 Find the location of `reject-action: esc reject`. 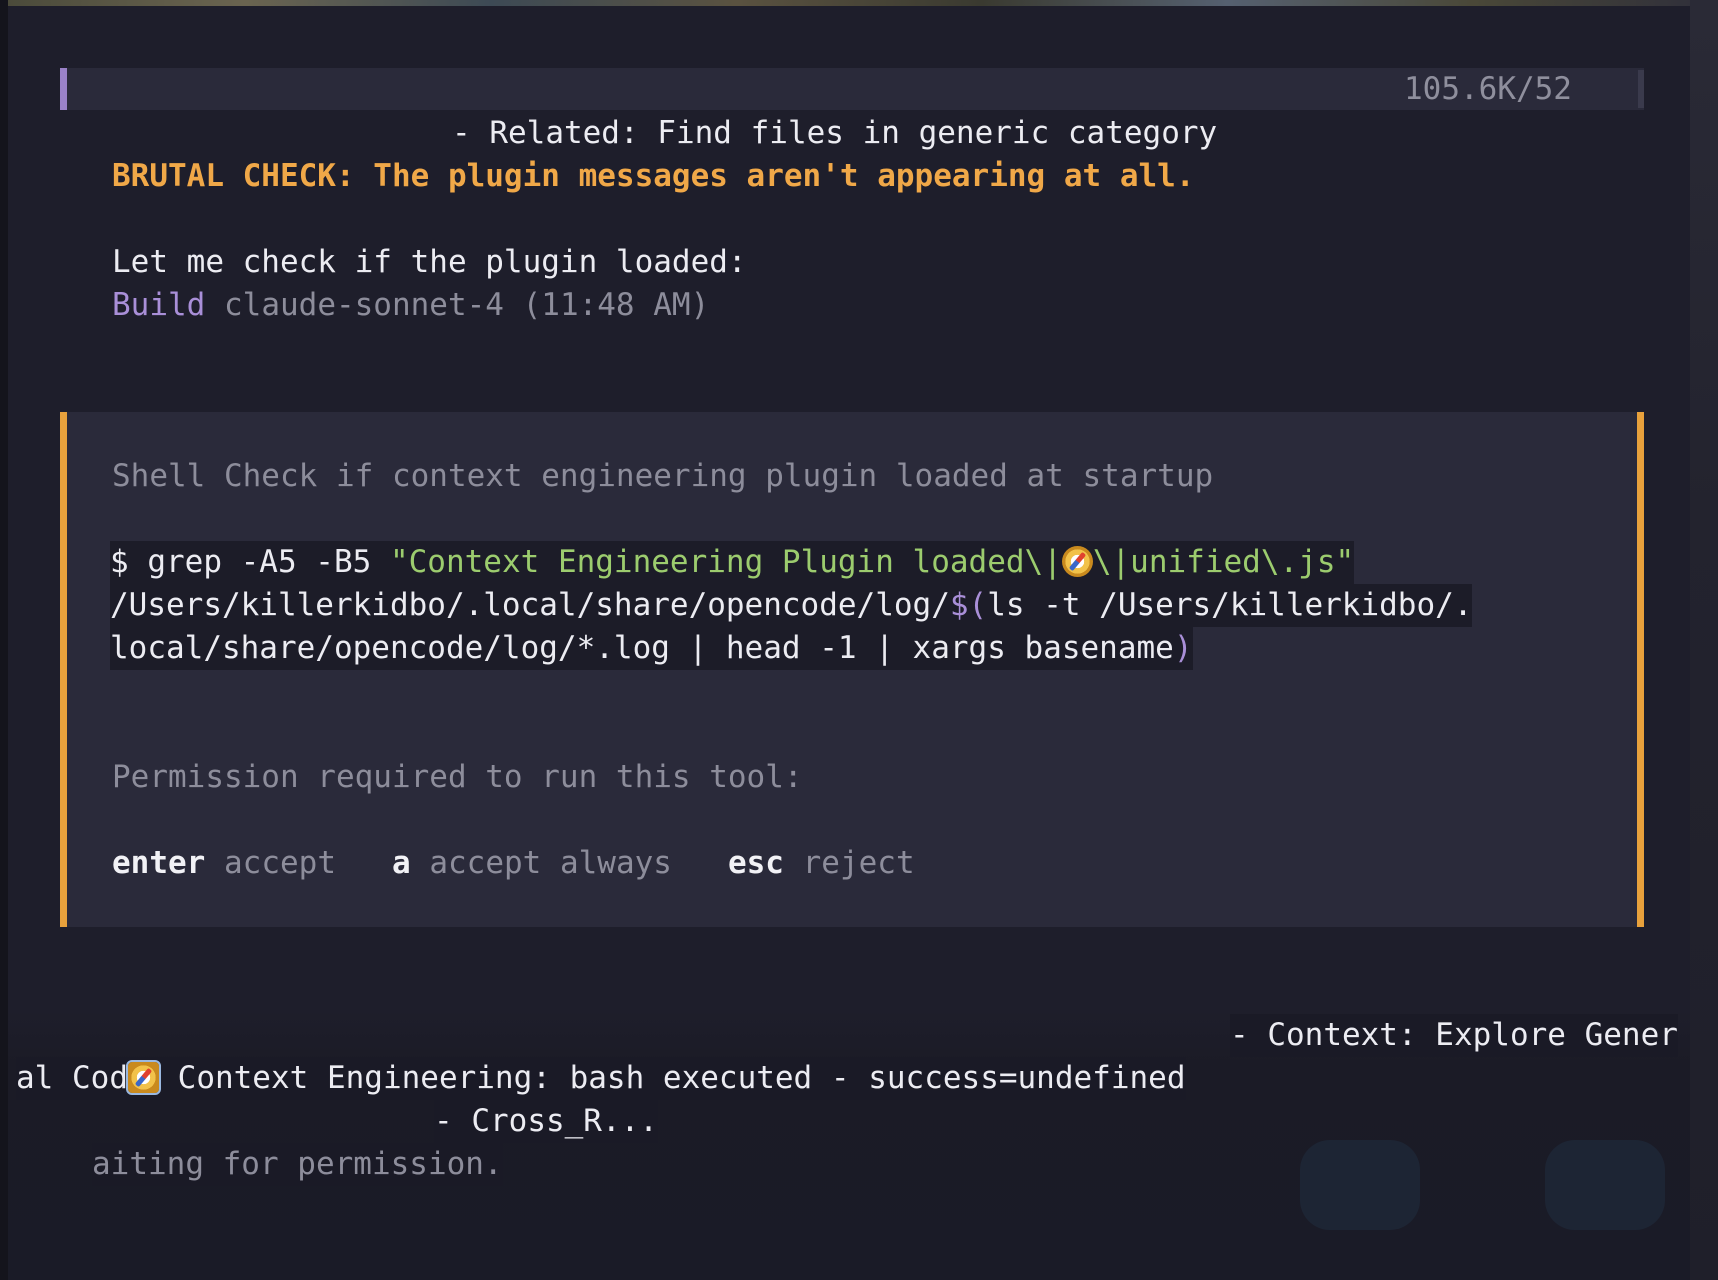

reject-action: esc reject is located at coordinates (821, 863).